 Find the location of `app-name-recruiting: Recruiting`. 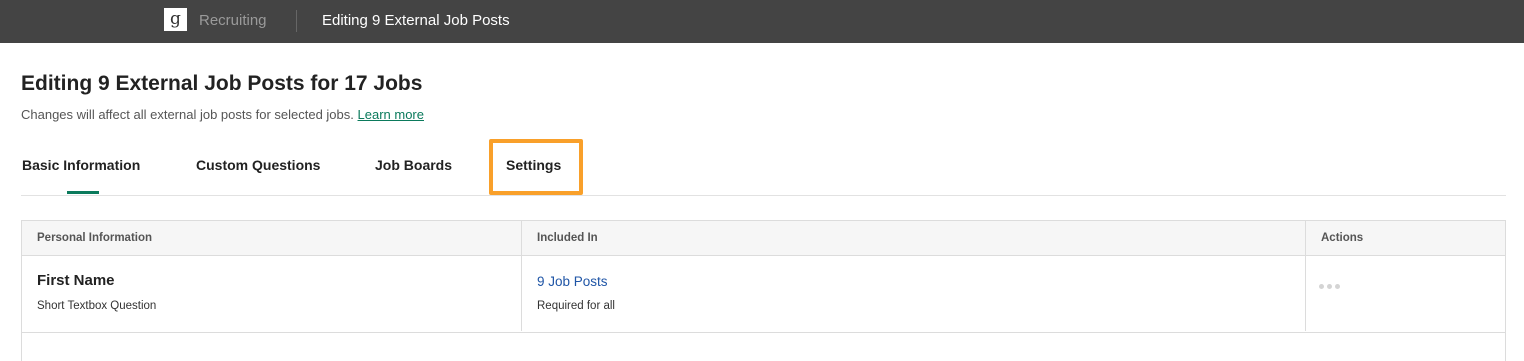

app-name-recruiting: Recruiting is located at coordinates (233, 20).